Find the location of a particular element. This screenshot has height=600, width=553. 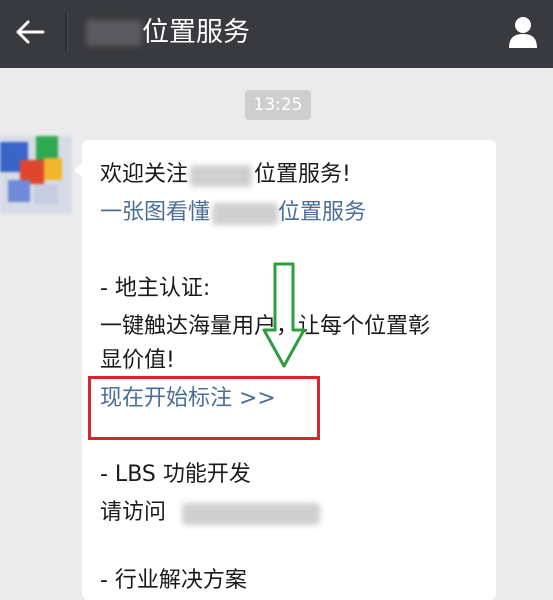

section-landlord-title: - 地主认证: is located at coordinates (155, 288).